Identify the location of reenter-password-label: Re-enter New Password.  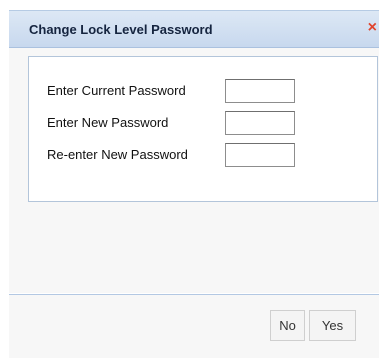
(117, 154).